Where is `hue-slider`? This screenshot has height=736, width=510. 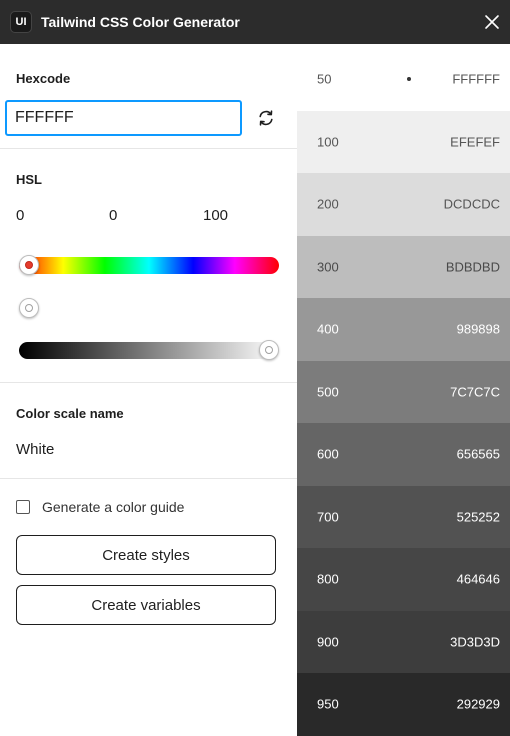 hue-slider is located at coordinates (149, 265).